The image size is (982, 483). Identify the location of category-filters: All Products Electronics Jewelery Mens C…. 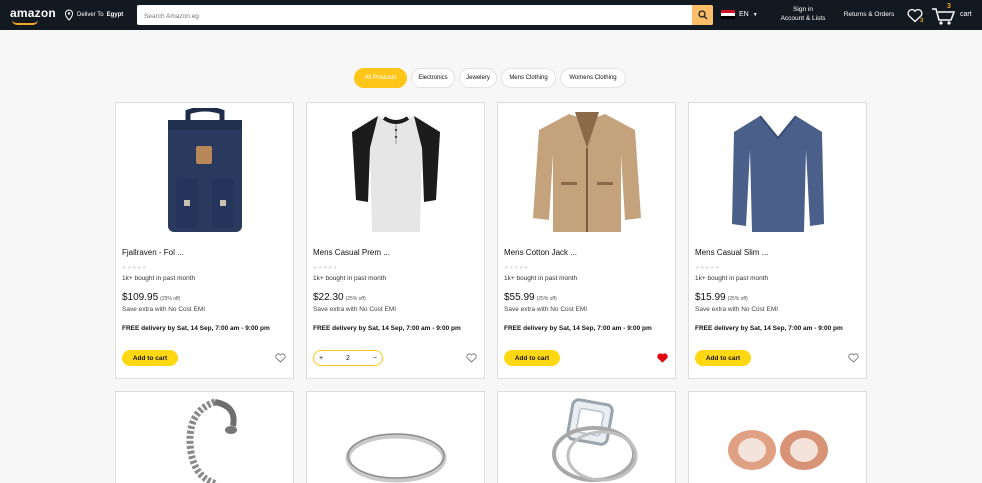
(490, 78).